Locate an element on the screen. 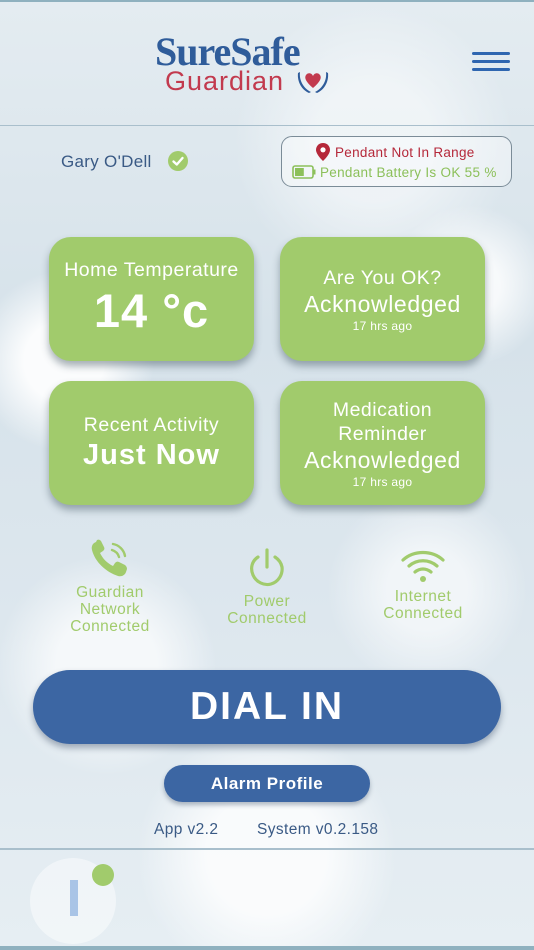  home-temperature-tile: Home Temperature 14 °c is located at coordinates (151, 299).